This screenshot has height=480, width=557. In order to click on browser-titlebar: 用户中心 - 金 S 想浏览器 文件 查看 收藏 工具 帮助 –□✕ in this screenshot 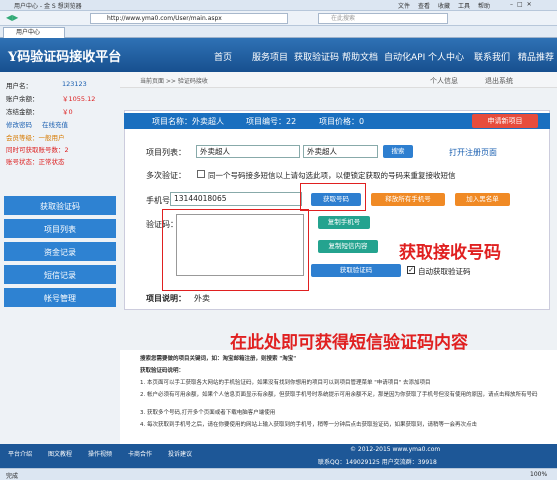, I will do `click(278, 5)`.